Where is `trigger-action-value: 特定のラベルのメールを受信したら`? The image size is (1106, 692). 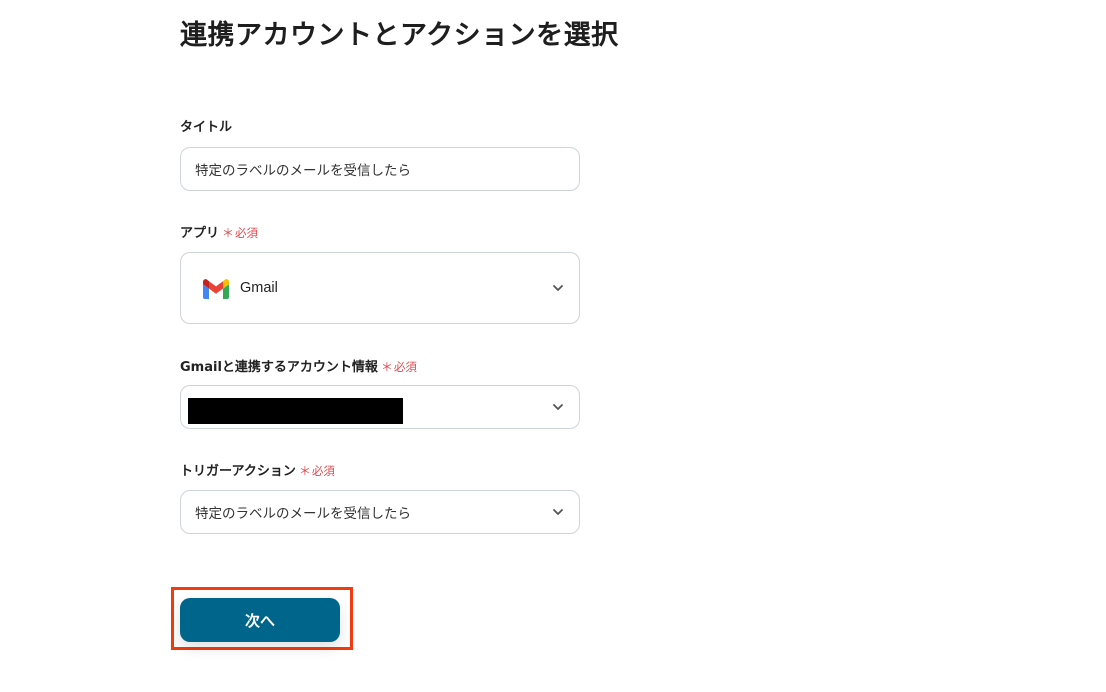
trigger-action-value: 特定のラベルのメールを受信したら is located at coordinates (303, 514).